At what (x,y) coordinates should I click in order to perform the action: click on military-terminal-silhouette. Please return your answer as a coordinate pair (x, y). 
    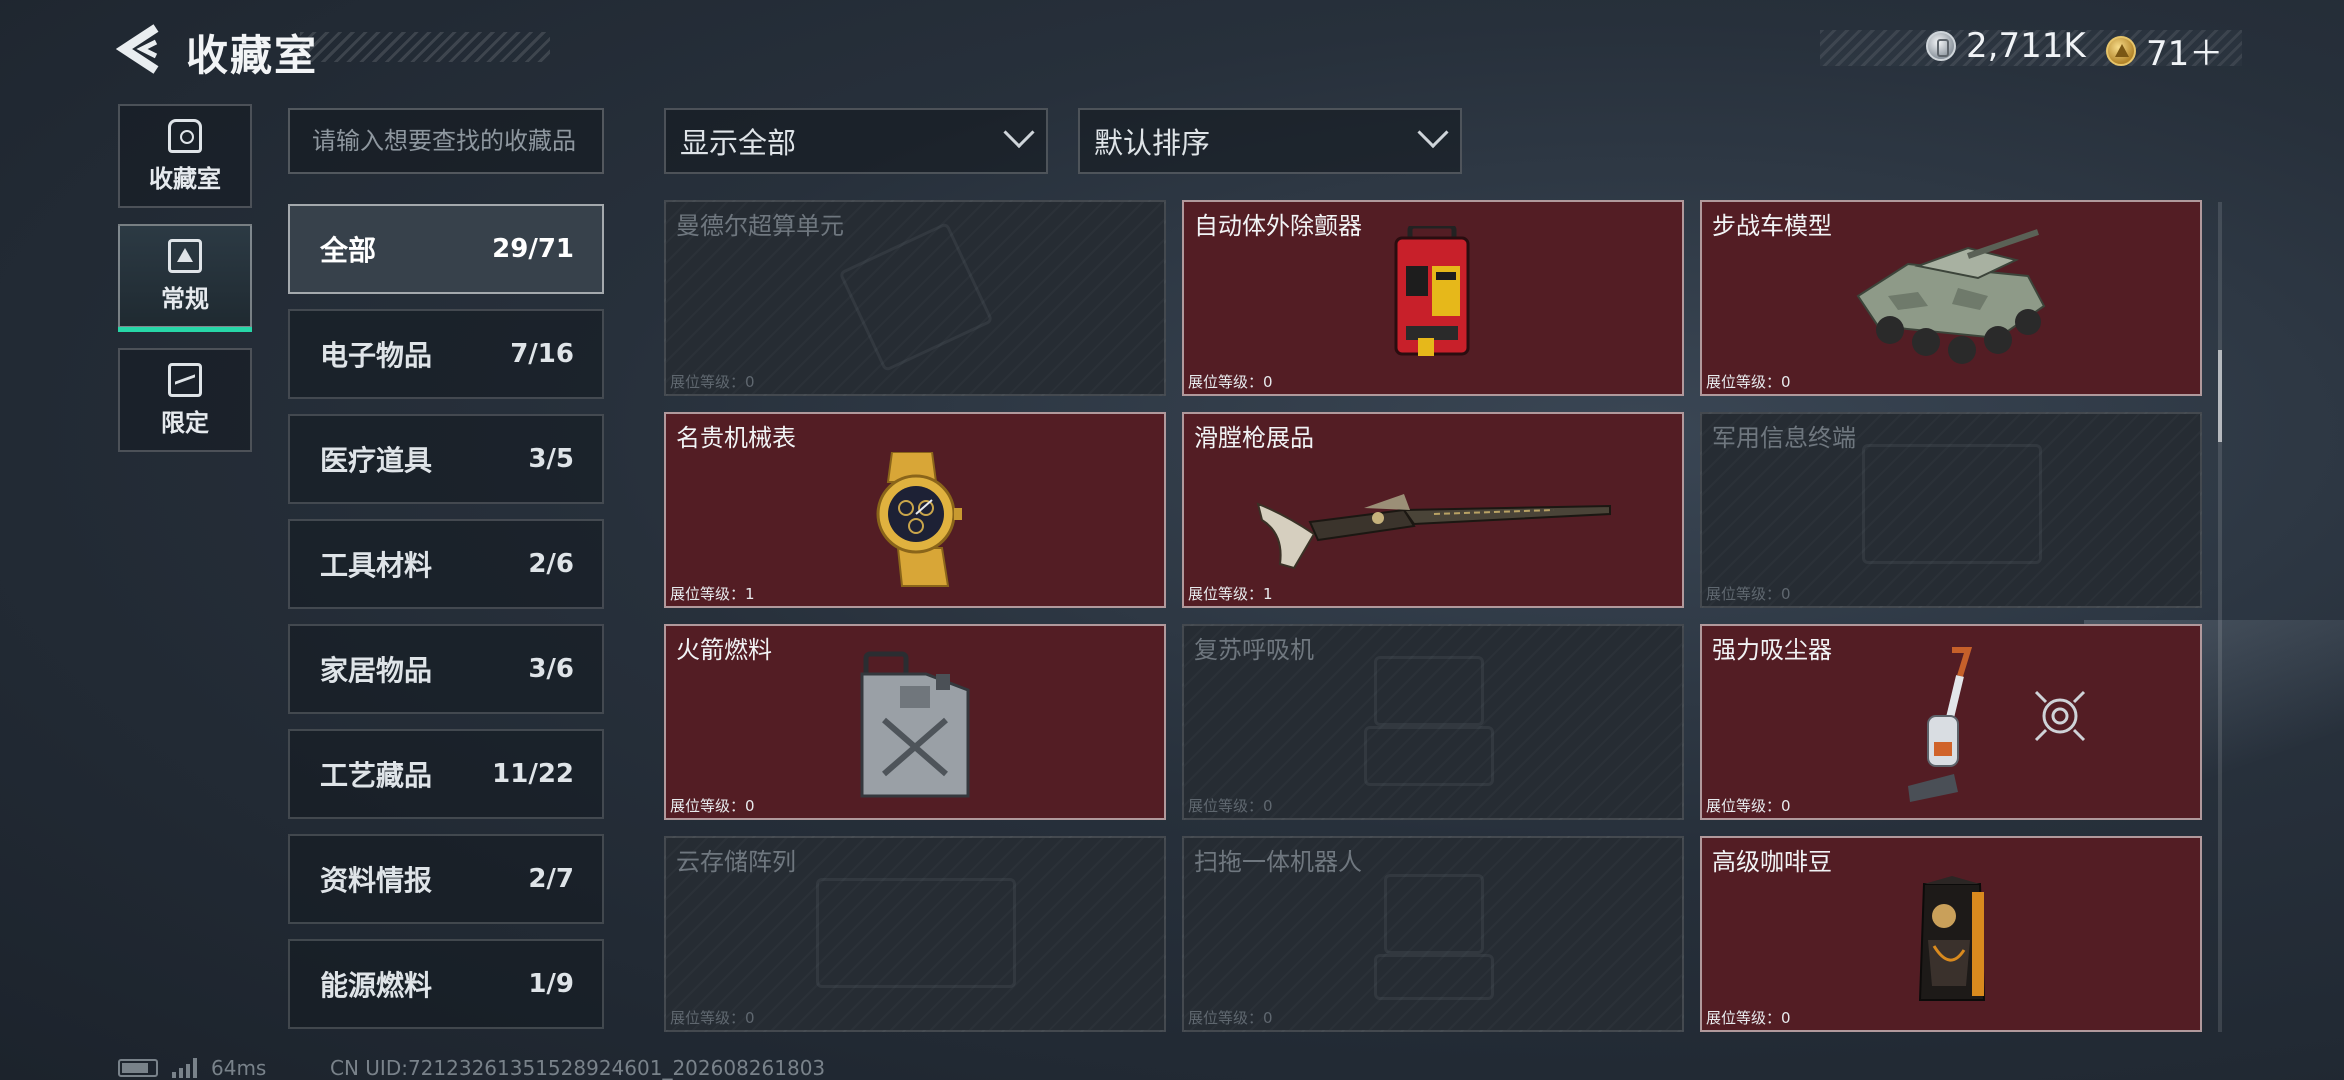
    Looking at the image, I should click on (1952, 504).